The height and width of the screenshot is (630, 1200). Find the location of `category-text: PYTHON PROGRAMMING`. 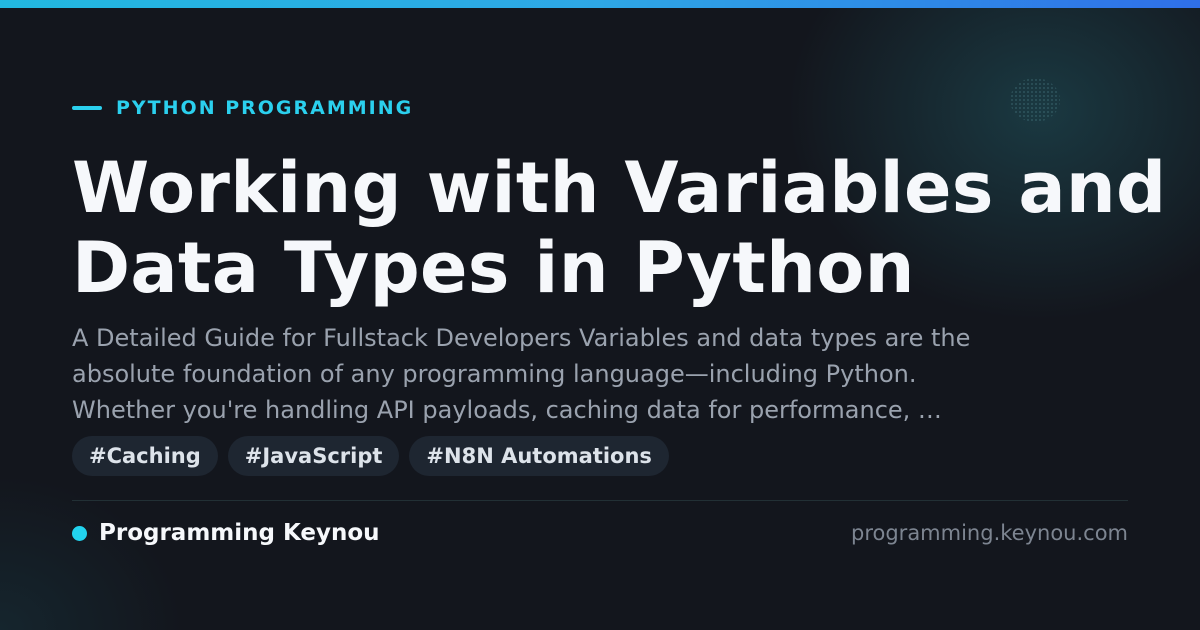

category-text: PYTHON PROGRAMMING is located at coordinates (265, 108).